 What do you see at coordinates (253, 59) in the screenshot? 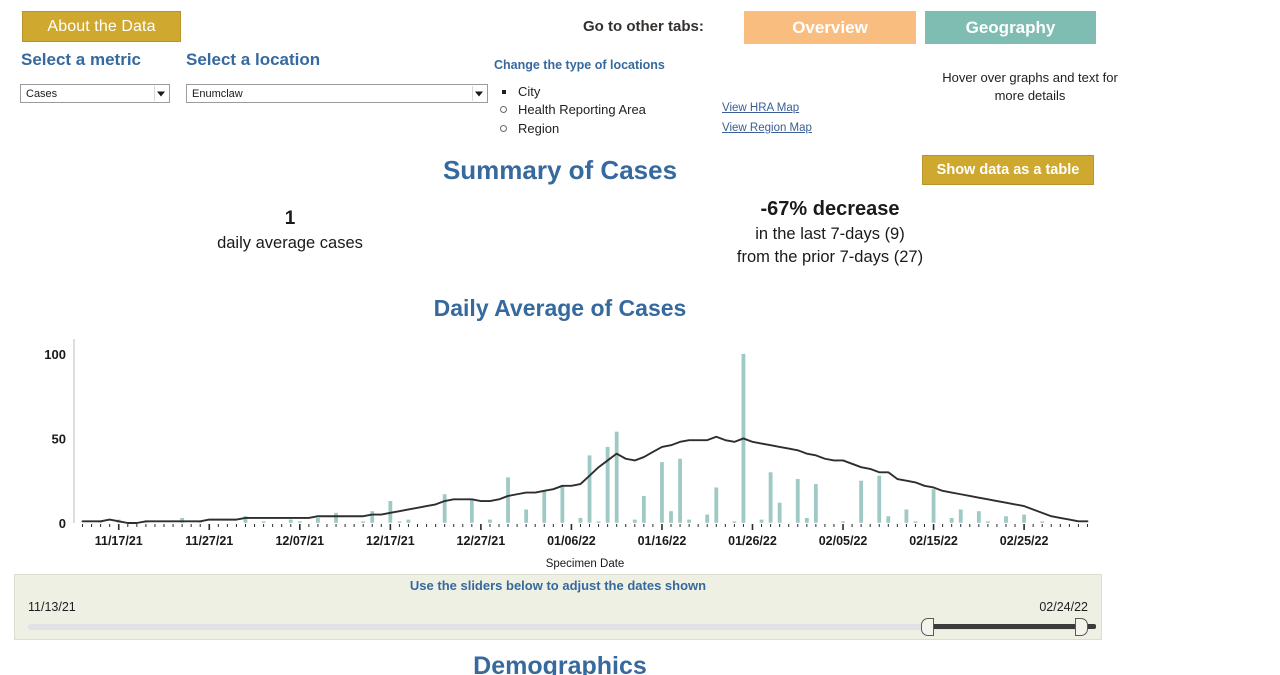
I see `select-location-label: Select a location` at bounding box center [253, 59].